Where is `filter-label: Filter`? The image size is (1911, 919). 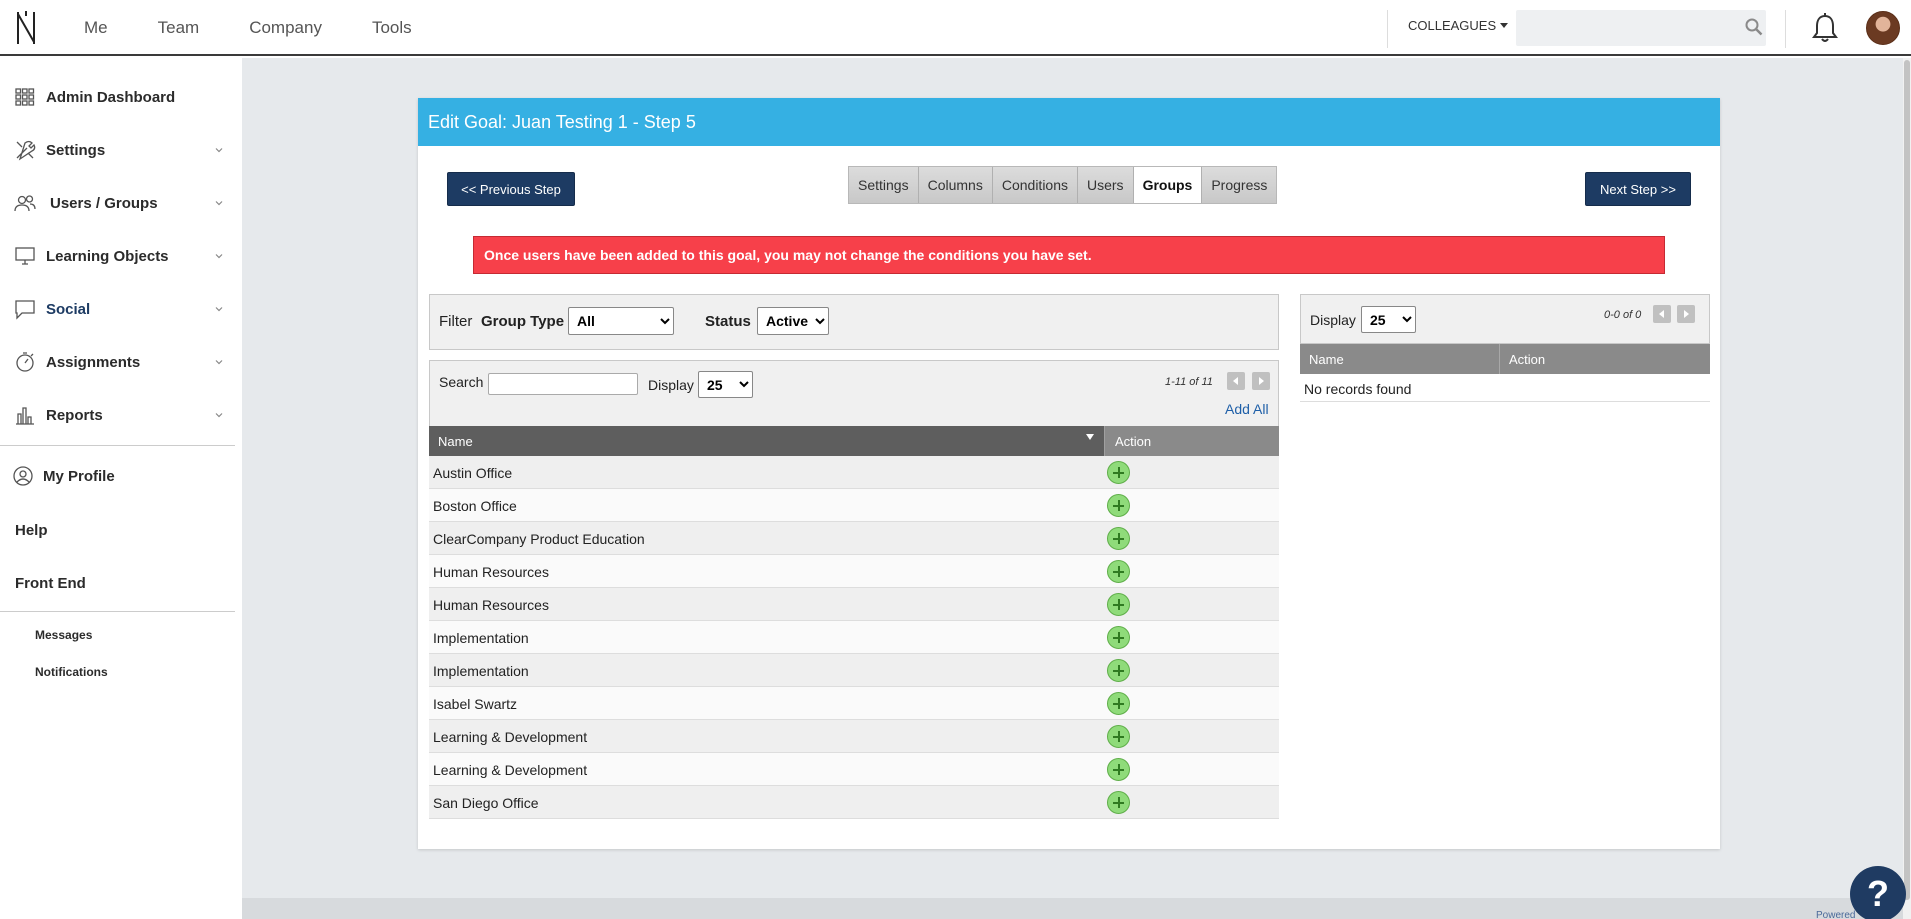 filter-label: Filter is located at coordinates (456, 321).